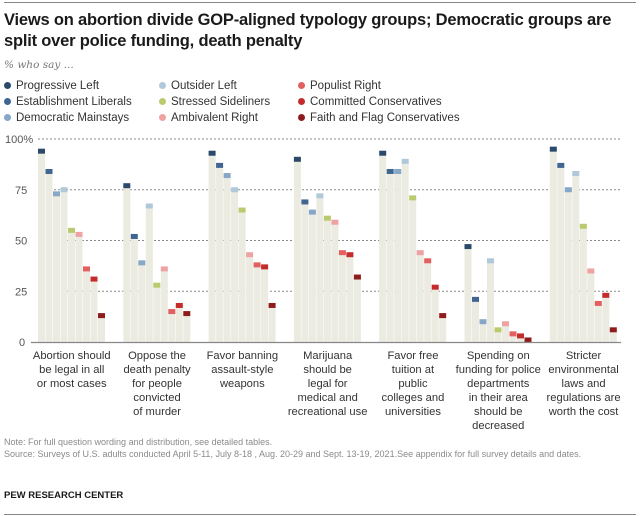 Image resolution: width=640 pixels, height=516 pixels. What do you see at coordinates (157, 356) in the screenshot?
I see `x-tick-label-line: Oppose the` at bounding box center [157, 356].